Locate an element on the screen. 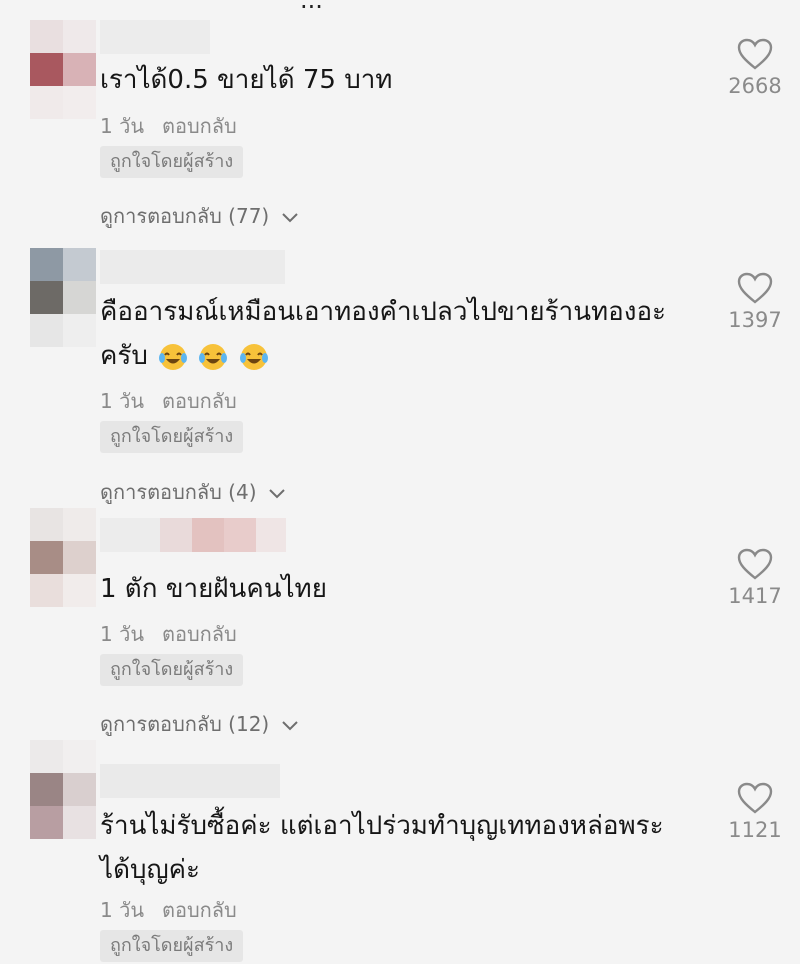 The width and height of the screenshot is (800, 964). like-button: 1121 is located at coordinates (755, 812).